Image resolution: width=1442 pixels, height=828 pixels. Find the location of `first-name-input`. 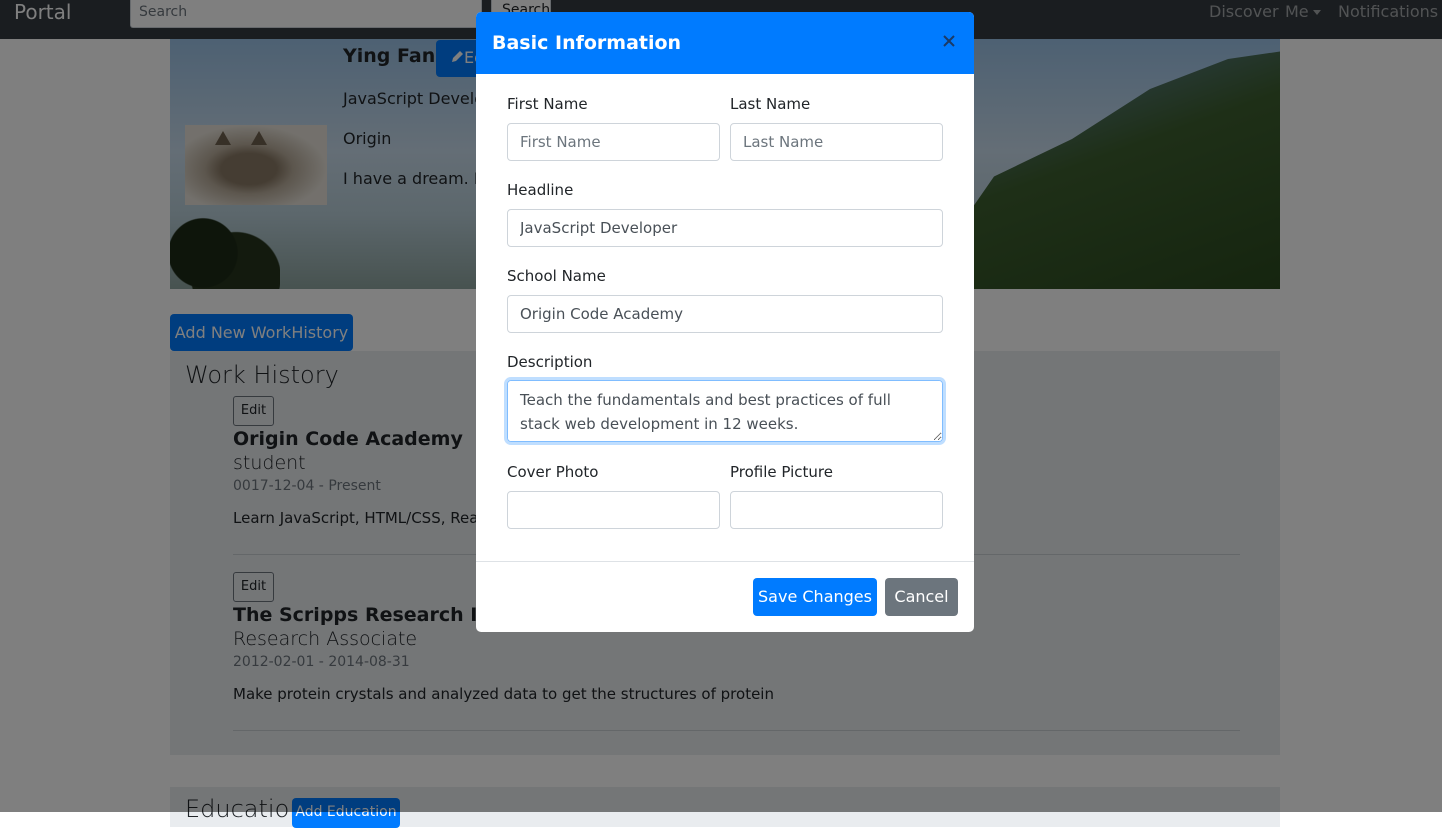

first-name-input is located at coordinates (613, 142).